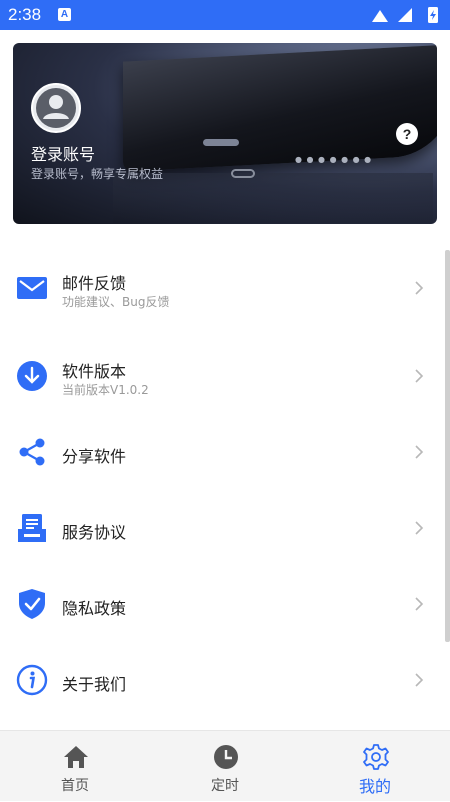 This screenshot has width=450, height=802. I want to click on menu-title: 服务协议, so click(94, 532).